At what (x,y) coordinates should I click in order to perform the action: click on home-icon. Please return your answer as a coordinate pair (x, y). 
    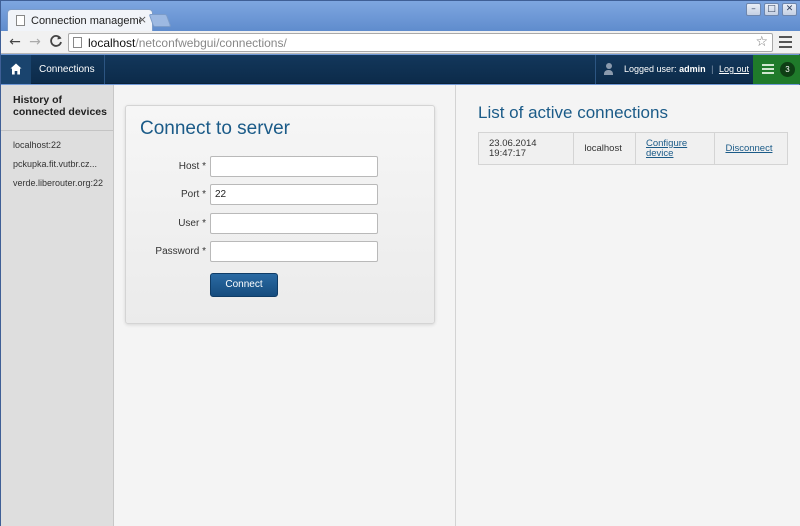
    Looking at the image, I should click on (16, 69).